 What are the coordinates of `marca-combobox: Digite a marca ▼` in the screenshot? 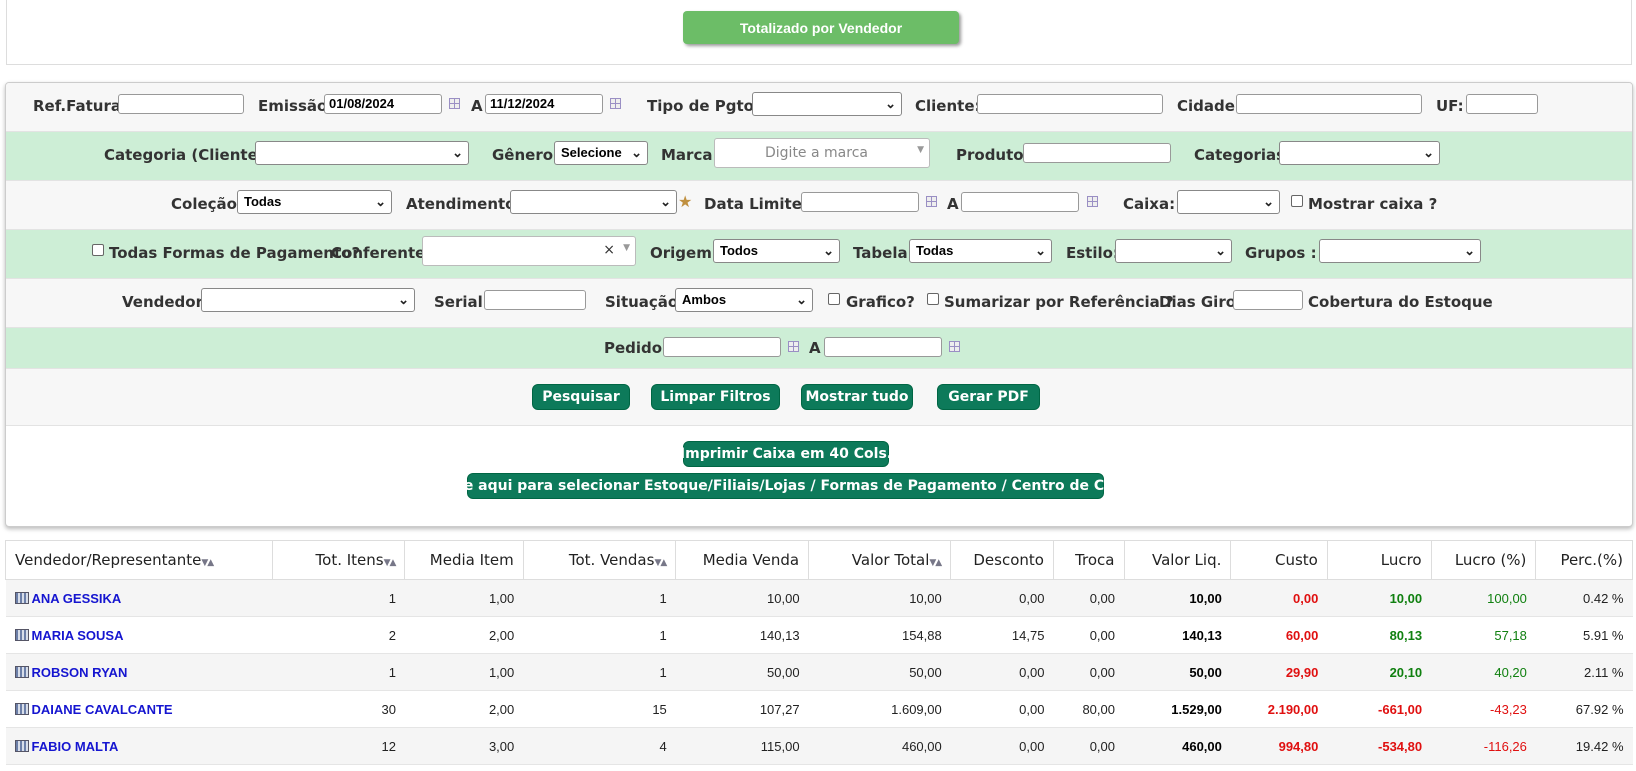 It's located at (822, 153).